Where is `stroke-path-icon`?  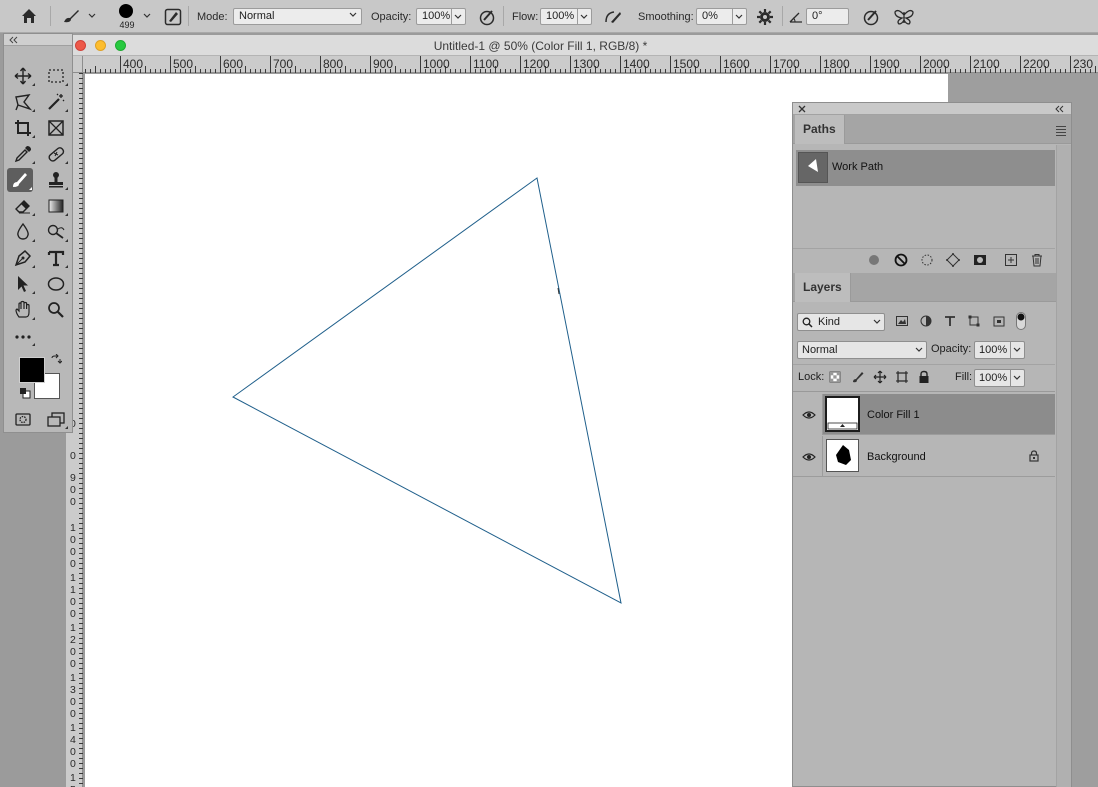
stroke-path-icon is located at coordinates (901, 260).